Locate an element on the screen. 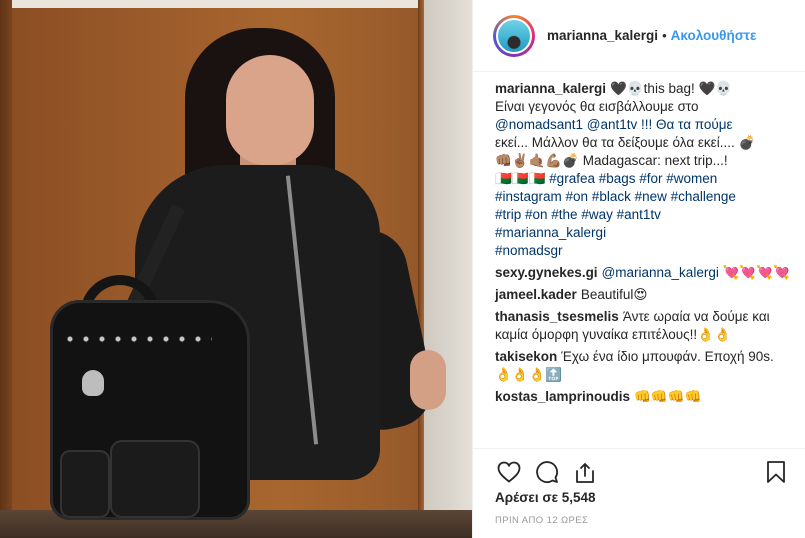  photo-wall is located at coordinates (448, 269).